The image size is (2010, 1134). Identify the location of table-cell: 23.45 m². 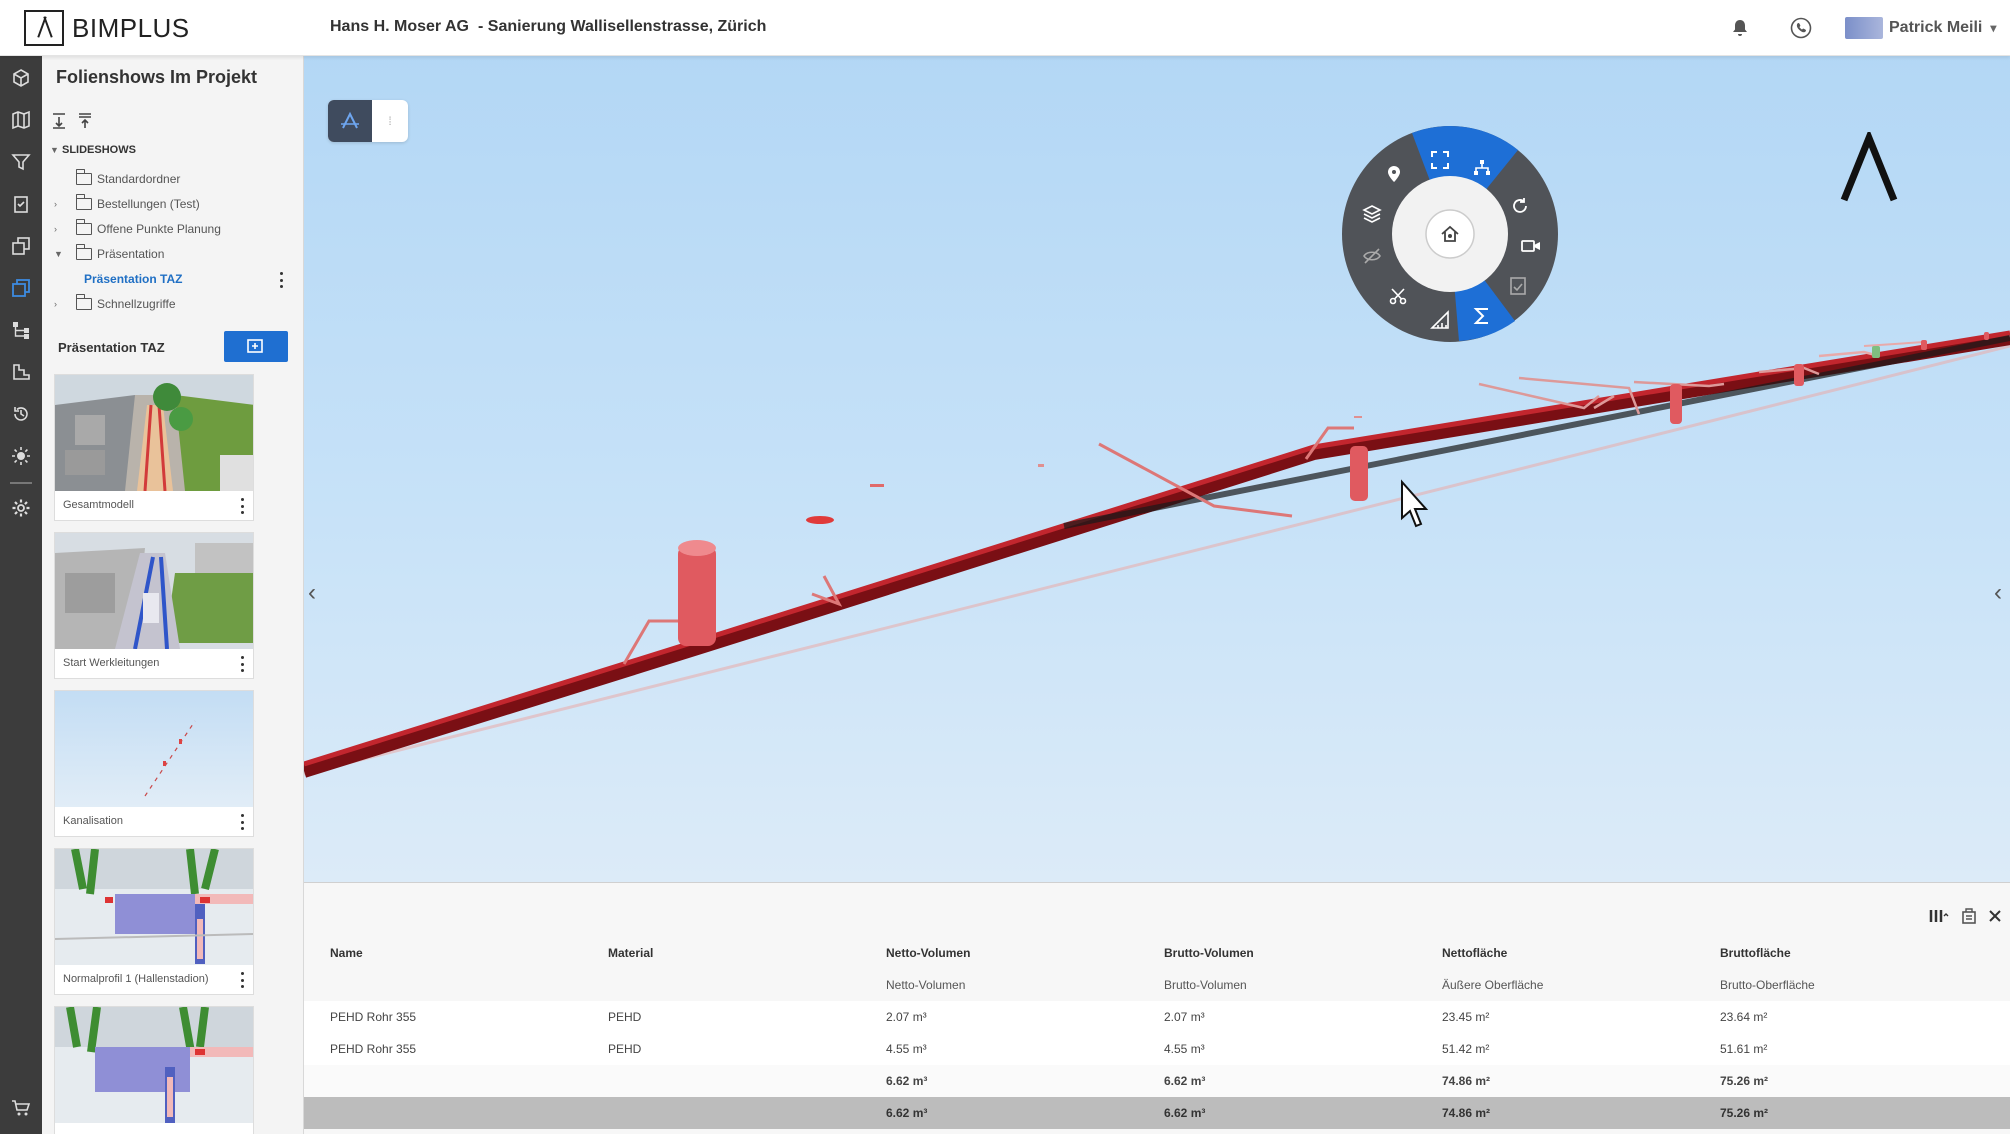
(1555, 1017).